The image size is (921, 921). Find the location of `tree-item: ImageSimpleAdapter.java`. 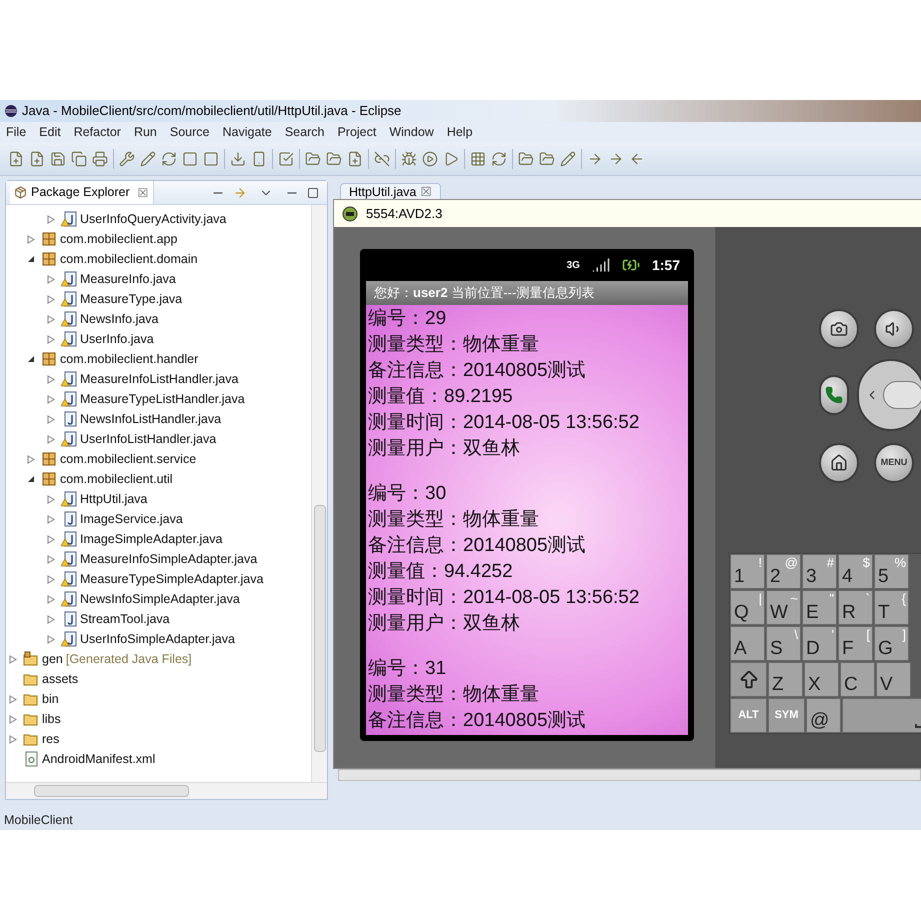

tree-item: ImageSimpleAdapter.java is located at coordinates (158, 539).